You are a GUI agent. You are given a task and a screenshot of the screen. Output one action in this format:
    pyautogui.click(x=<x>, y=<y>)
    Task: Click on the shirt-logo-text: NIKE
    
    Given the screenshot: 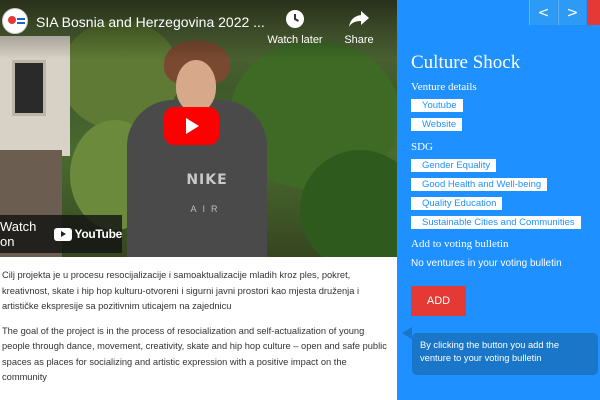 What is the action you would take?
    pyautogui.click(x=207, y=180)
    